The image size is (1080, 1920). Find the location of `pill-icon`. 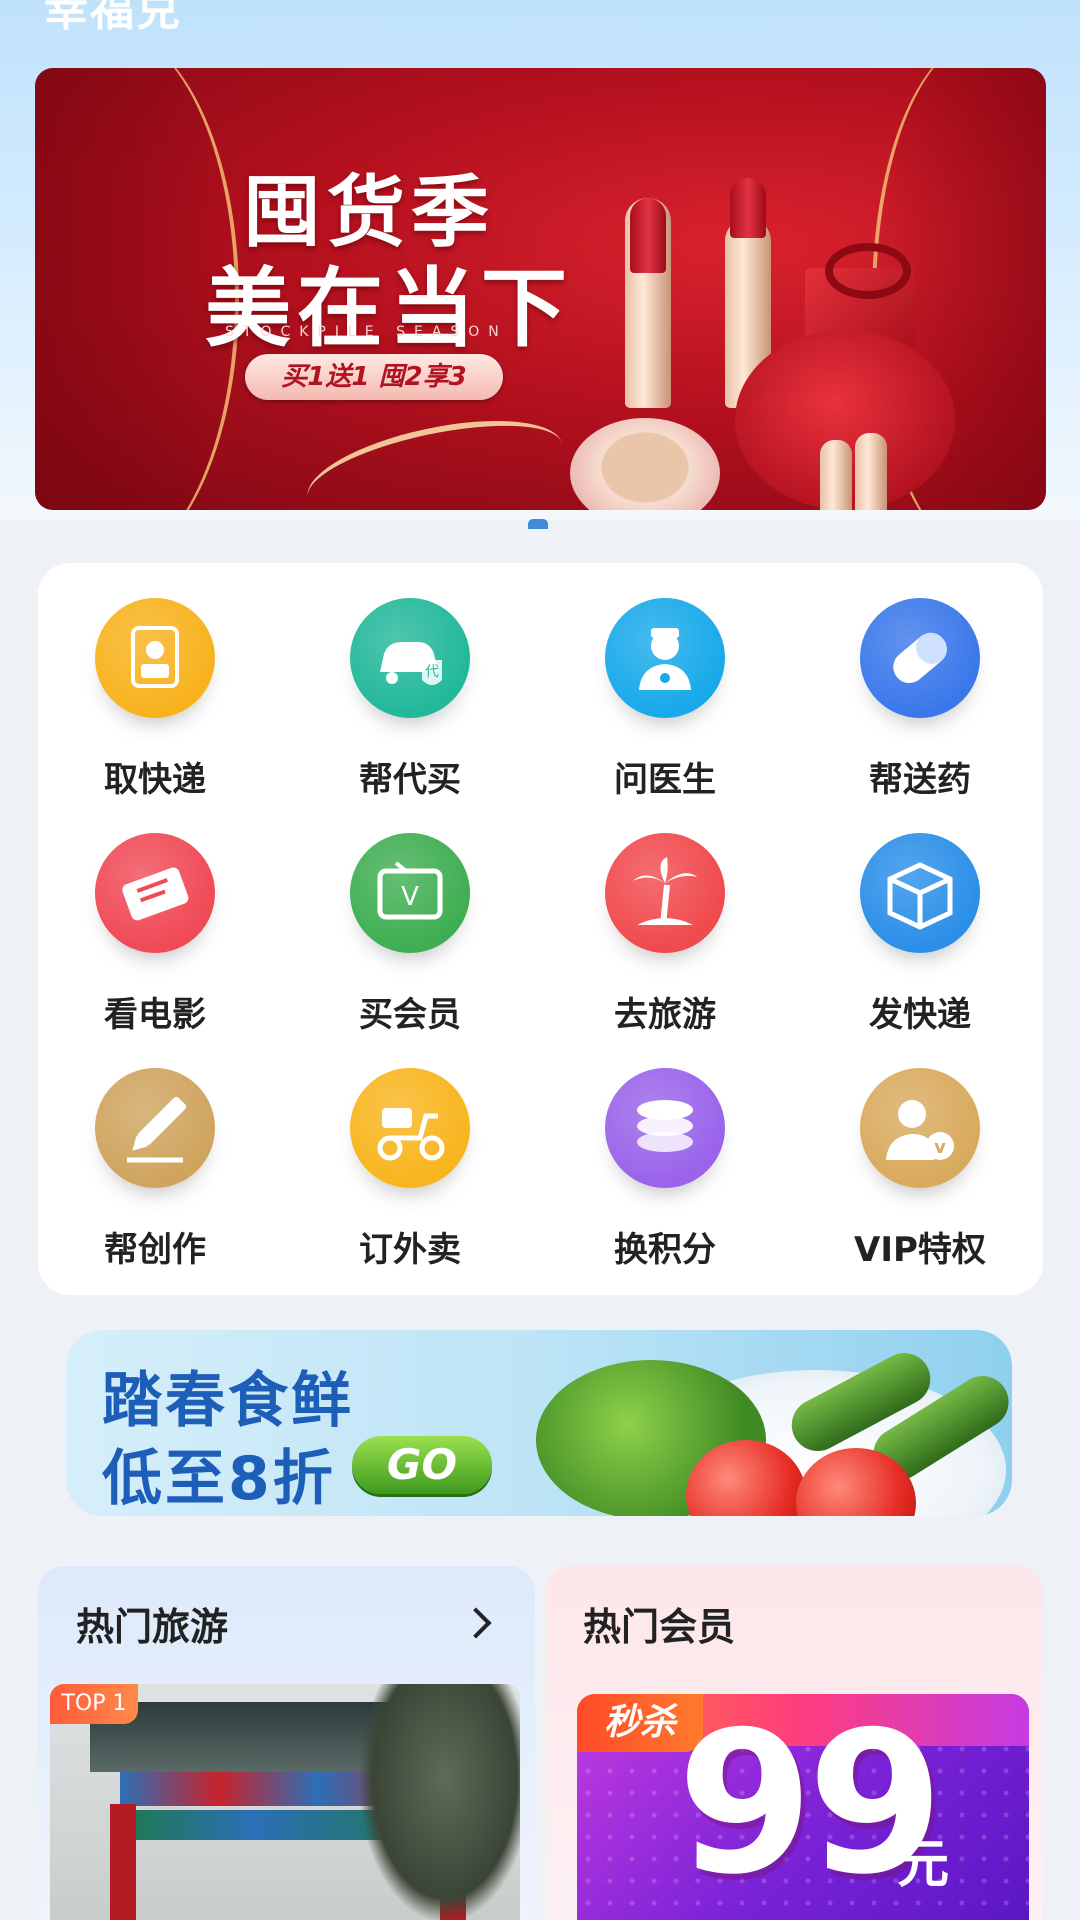

pill-icon is located at coordinates (920, 658).